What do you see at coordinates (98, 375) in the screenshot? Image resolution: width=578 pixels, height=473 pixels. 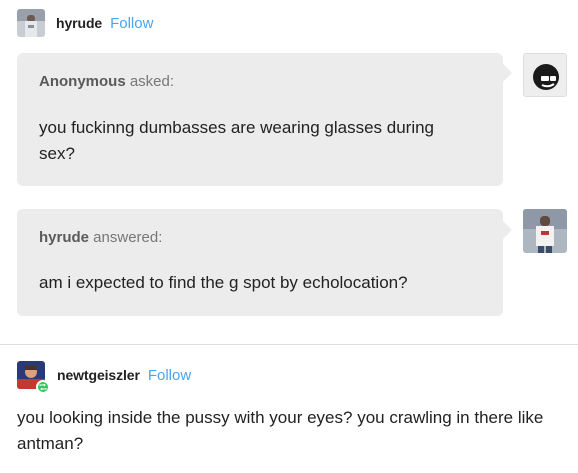 I see `reblog-author: newtgeiszler` at bounding box center [98, 375].